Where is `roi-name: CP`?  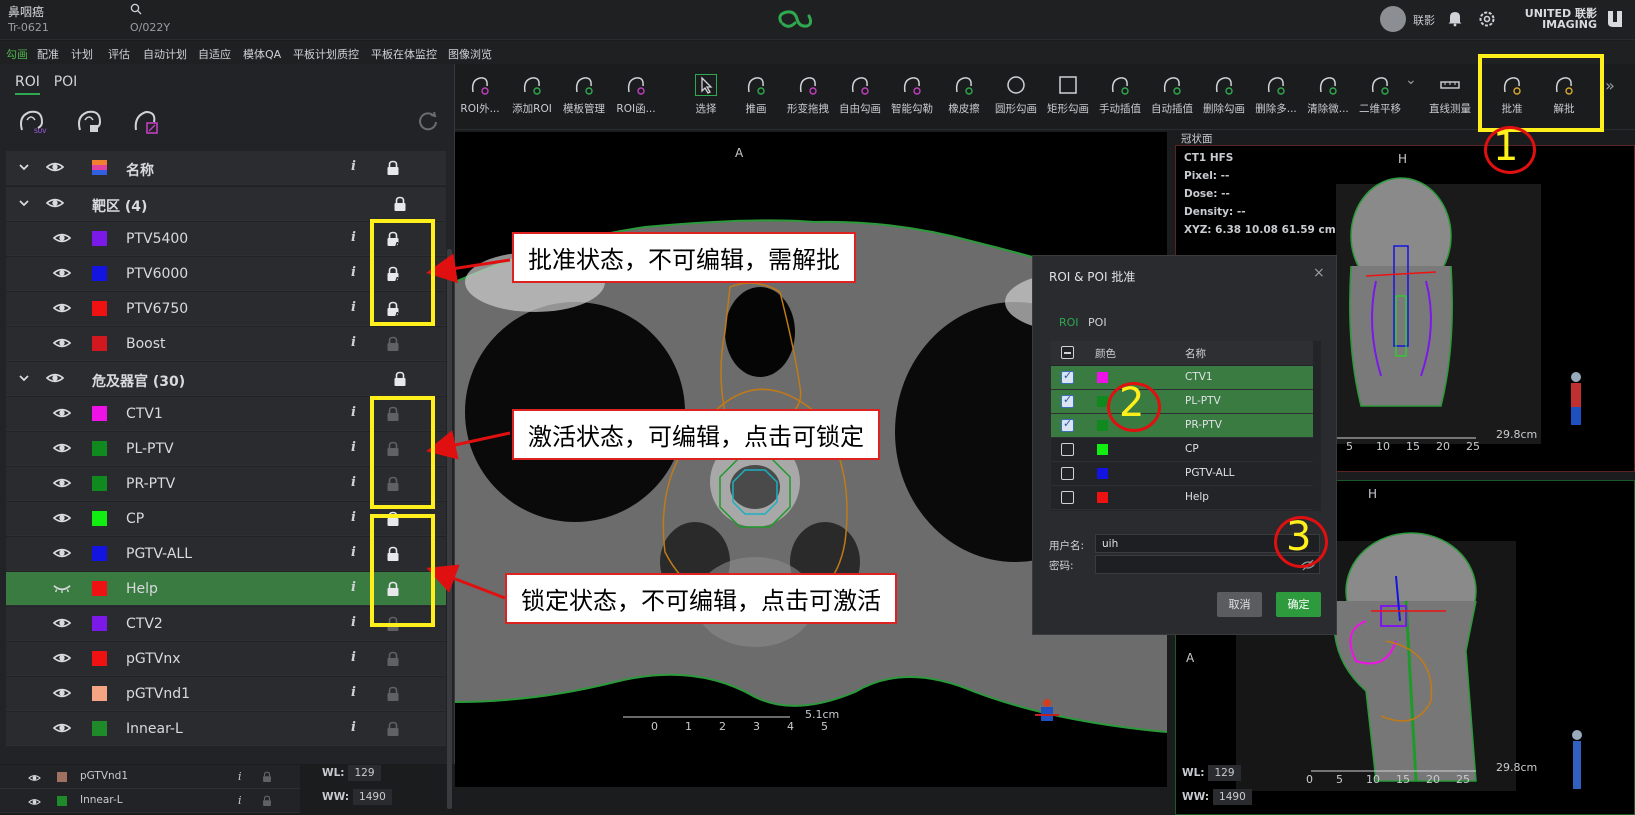
roi-name: CP is located at coordinates (1192, 449).